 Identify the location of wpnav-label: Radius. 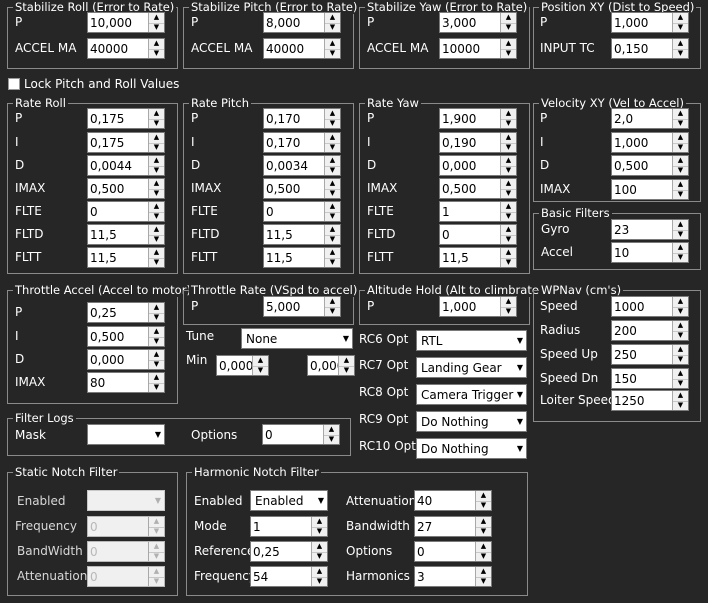
(560, 330).